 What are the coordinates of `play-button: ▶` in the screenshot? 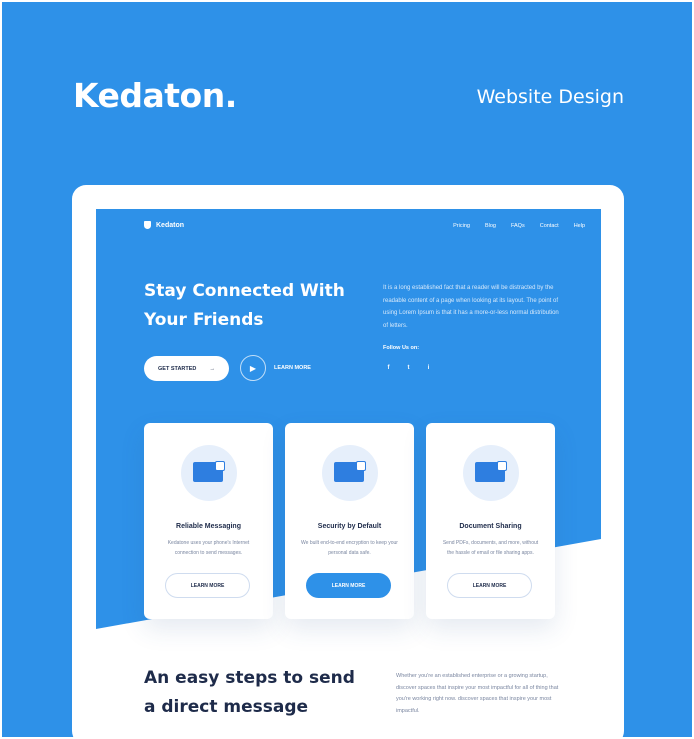 It's located at (253, 368).